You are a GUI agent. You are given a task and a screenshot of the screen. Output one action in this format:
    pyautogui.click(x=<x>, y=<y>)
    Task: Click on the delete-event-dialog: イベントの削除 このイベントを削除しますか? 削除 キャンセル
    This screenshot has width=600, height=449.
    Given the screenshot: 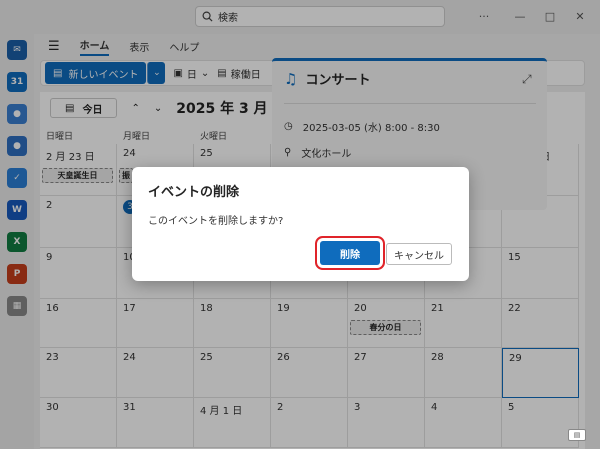 What is the action you would take?
    pyautogui.click(x=300, y=224)
    